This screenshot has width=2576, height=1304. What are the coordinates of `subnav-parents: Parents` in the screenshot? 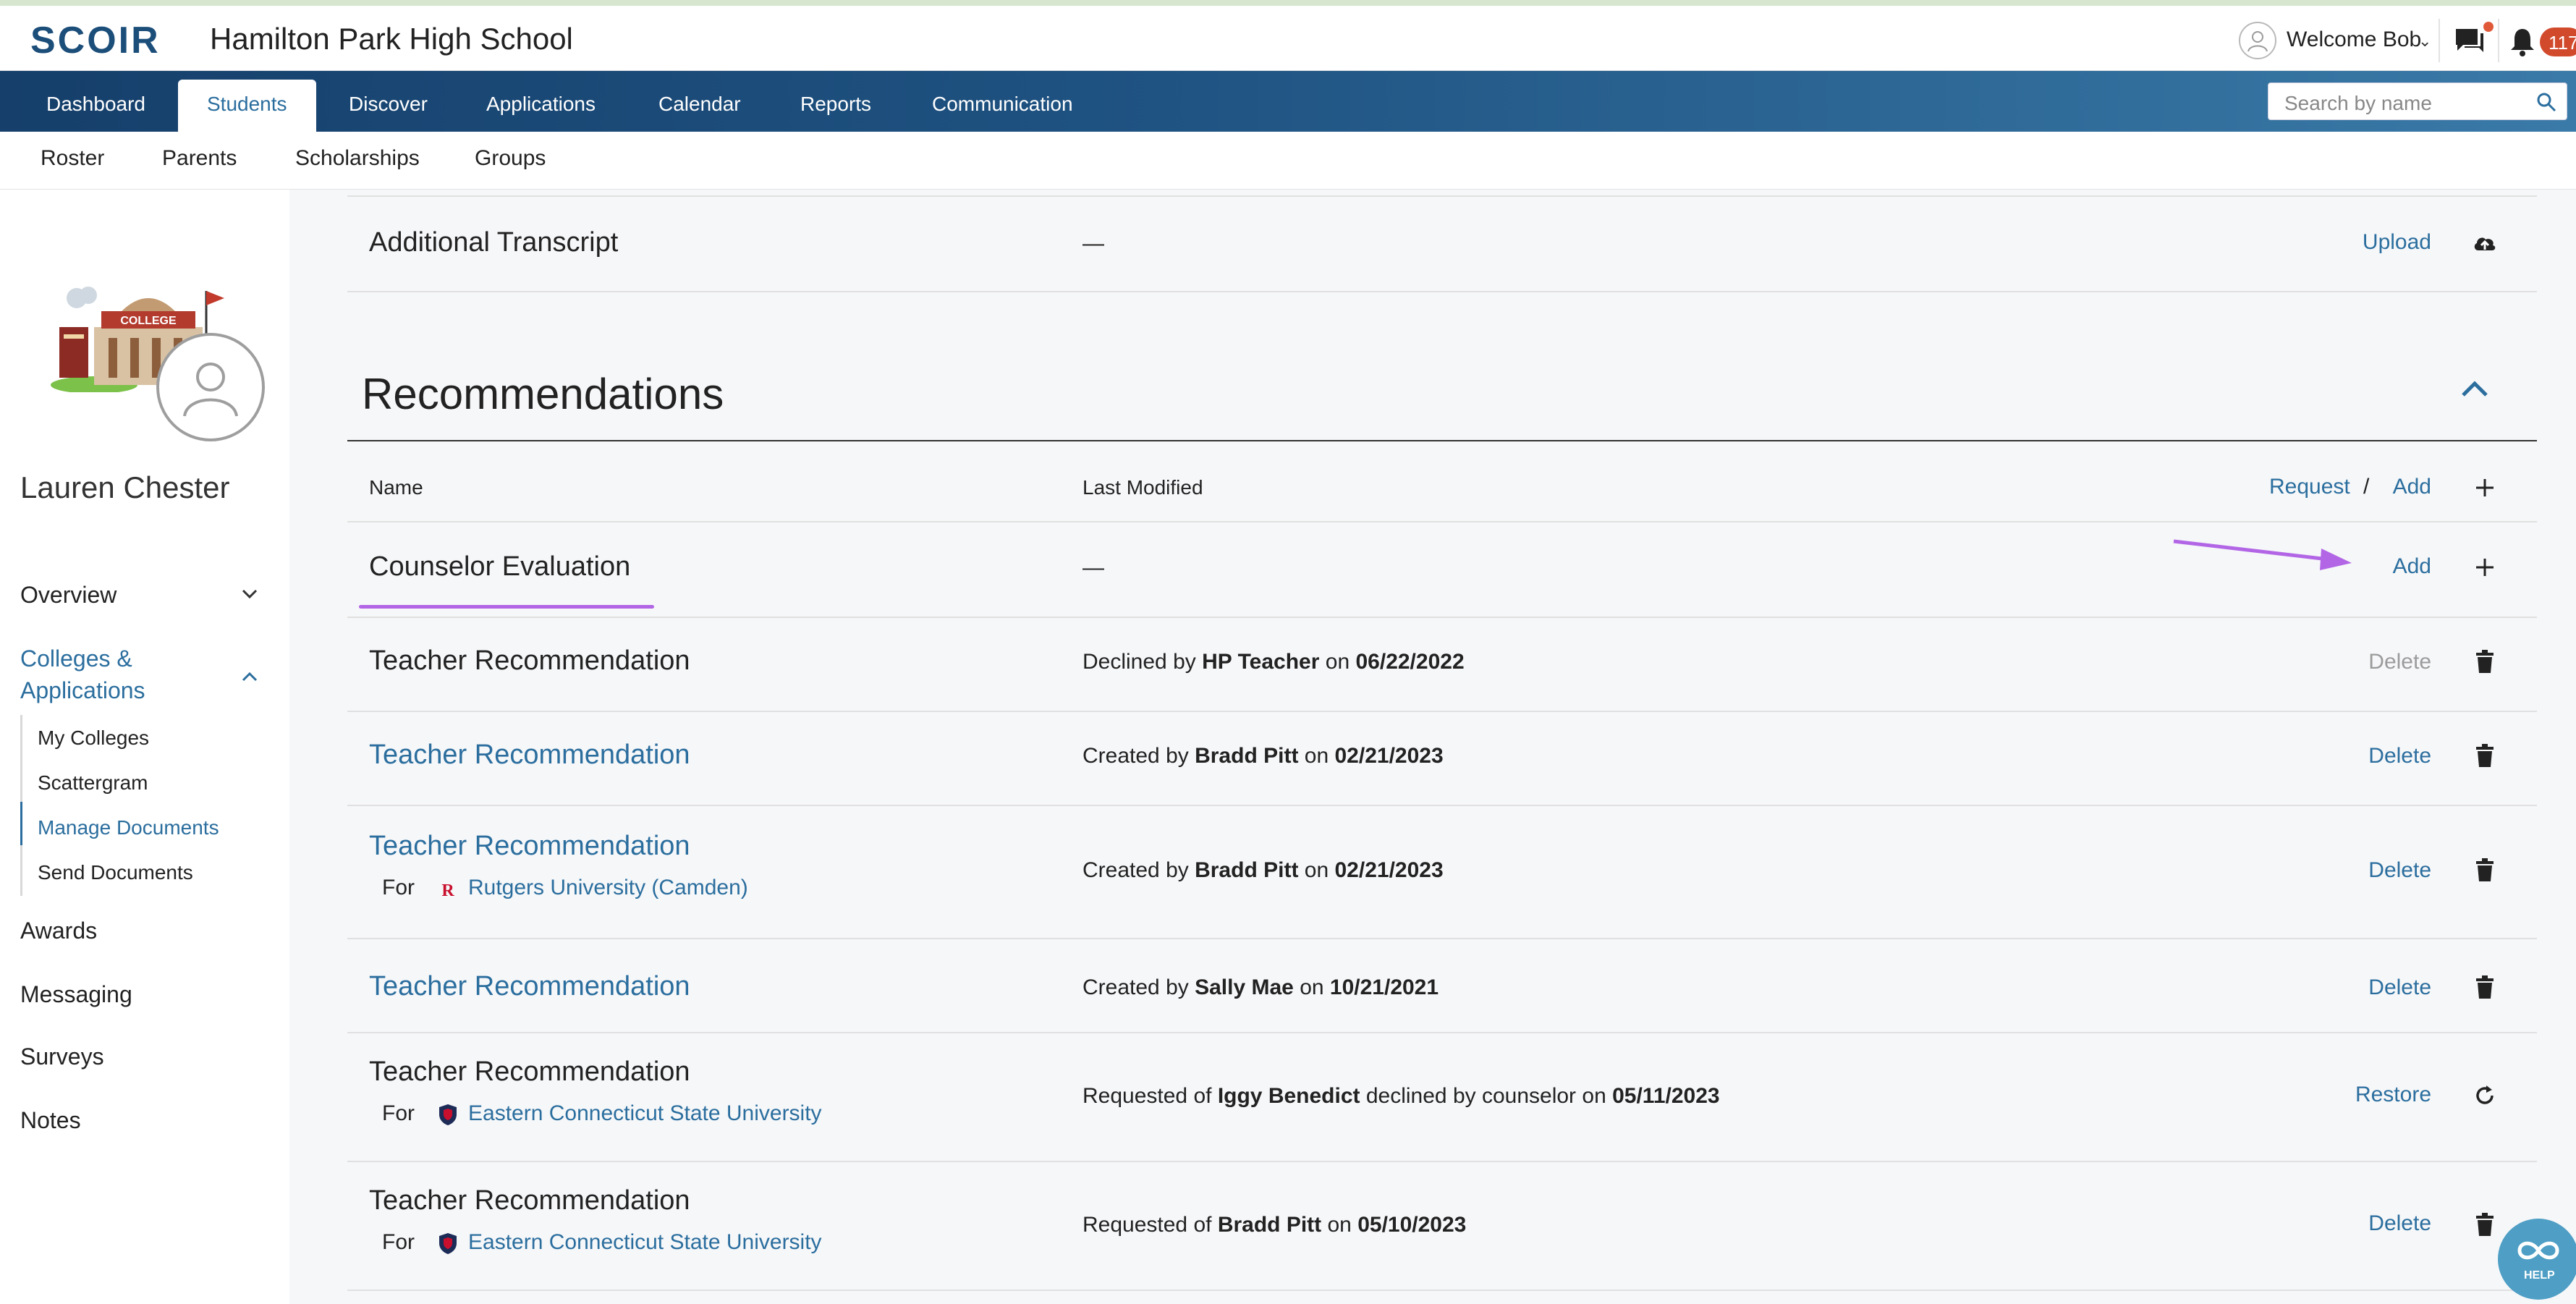 It's located at (199, 158).